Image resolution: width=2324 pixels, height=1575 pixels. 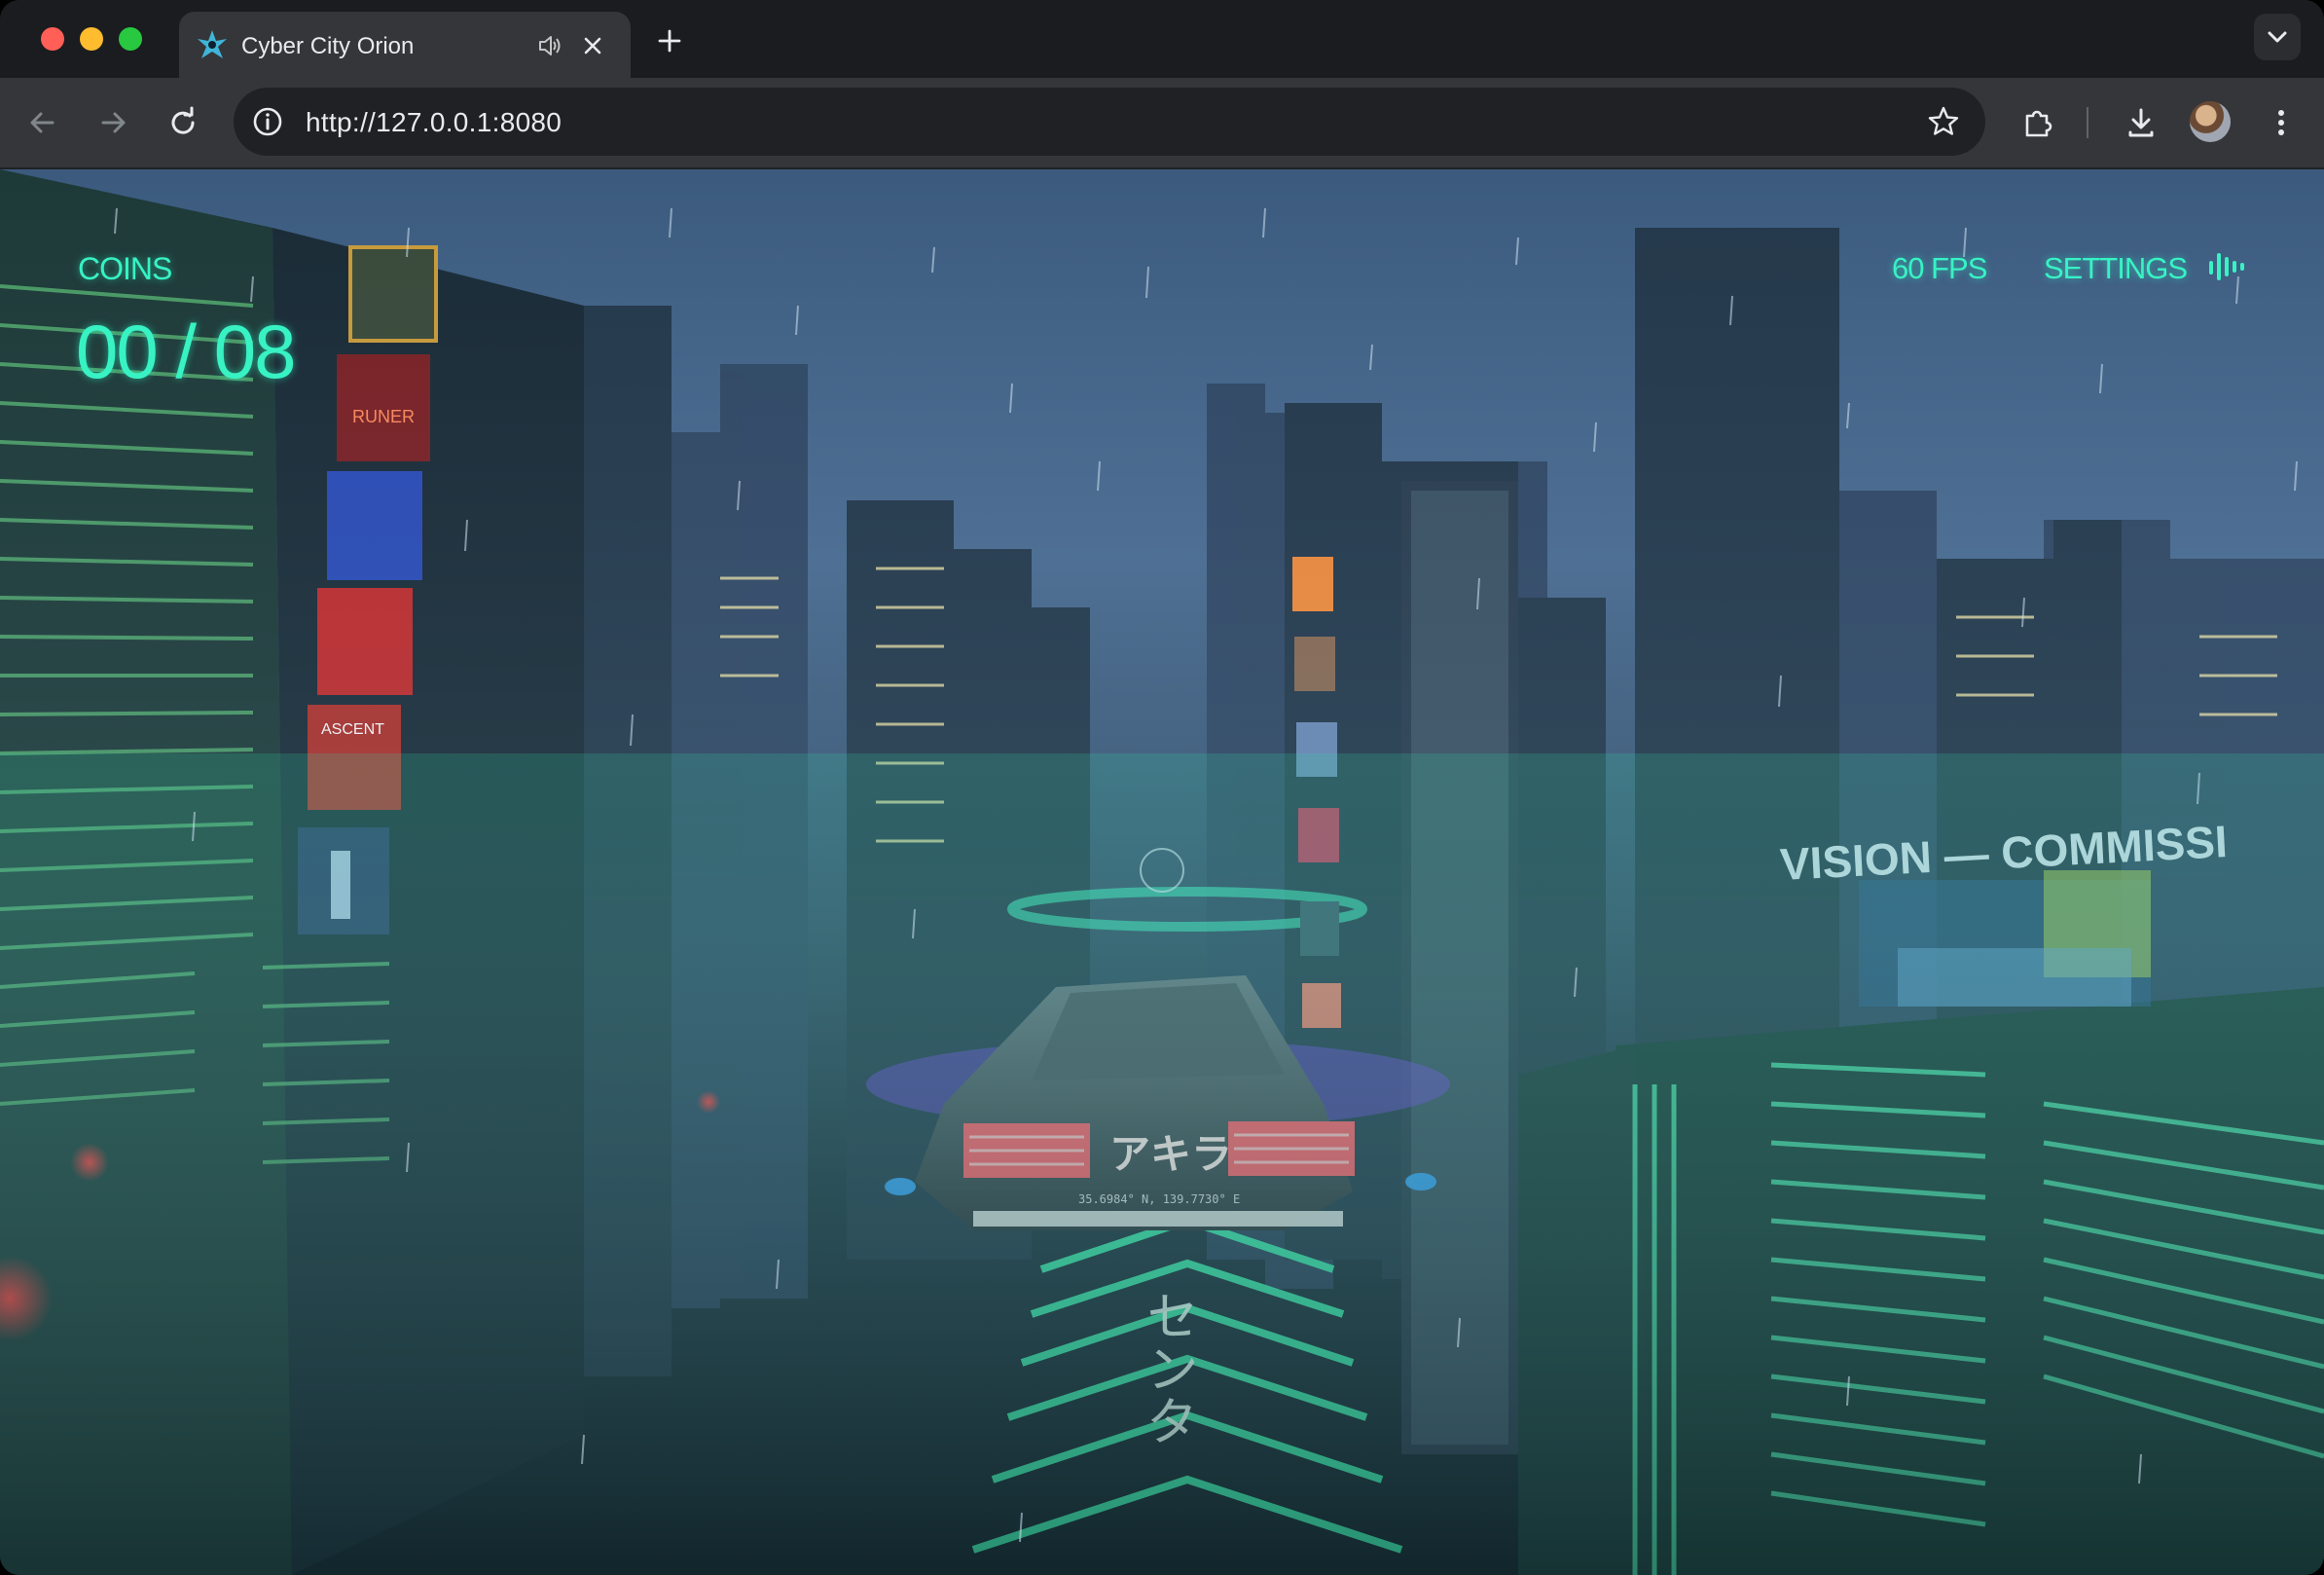 What do you see at coordinates (592, 45) in the screenshot?
I see `close-icon` at bounding box center [592, 45].